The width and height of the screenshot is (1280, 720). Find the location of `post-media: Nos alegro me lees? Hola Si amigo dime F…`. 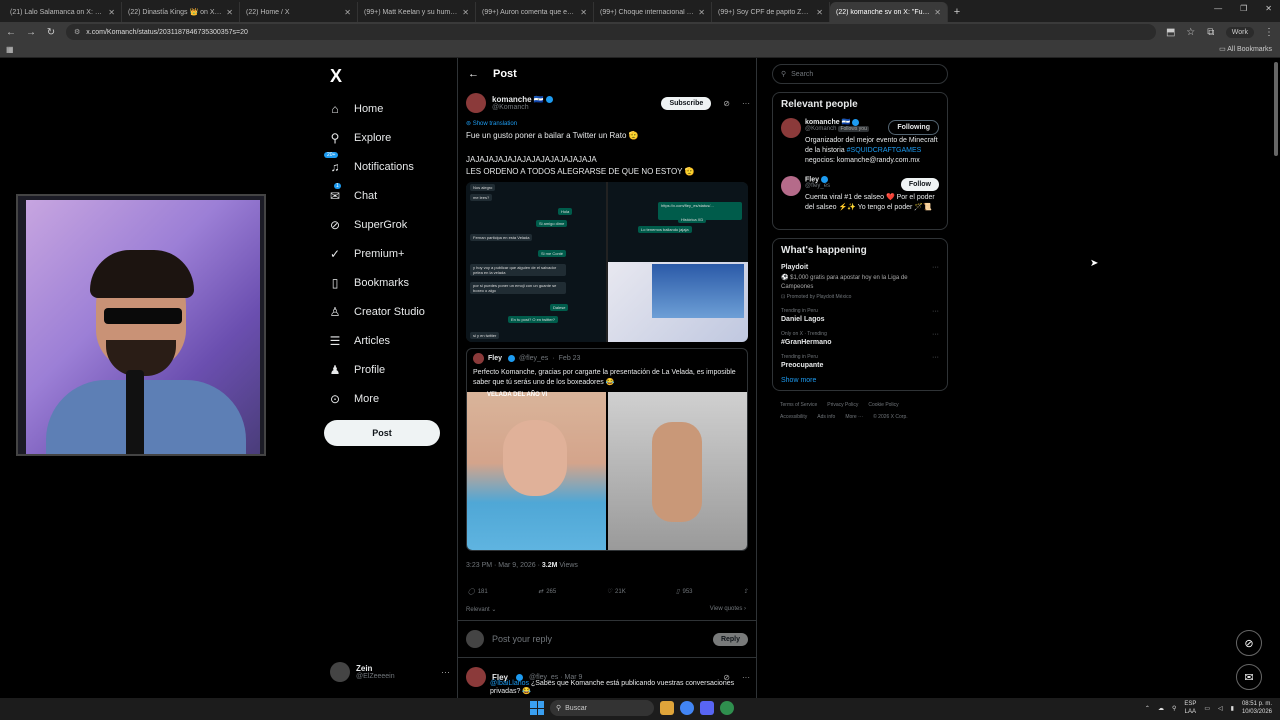

post-media: Nos alegro me lees? Hola Si amigo dime F… is located at coordinates (607, 262).